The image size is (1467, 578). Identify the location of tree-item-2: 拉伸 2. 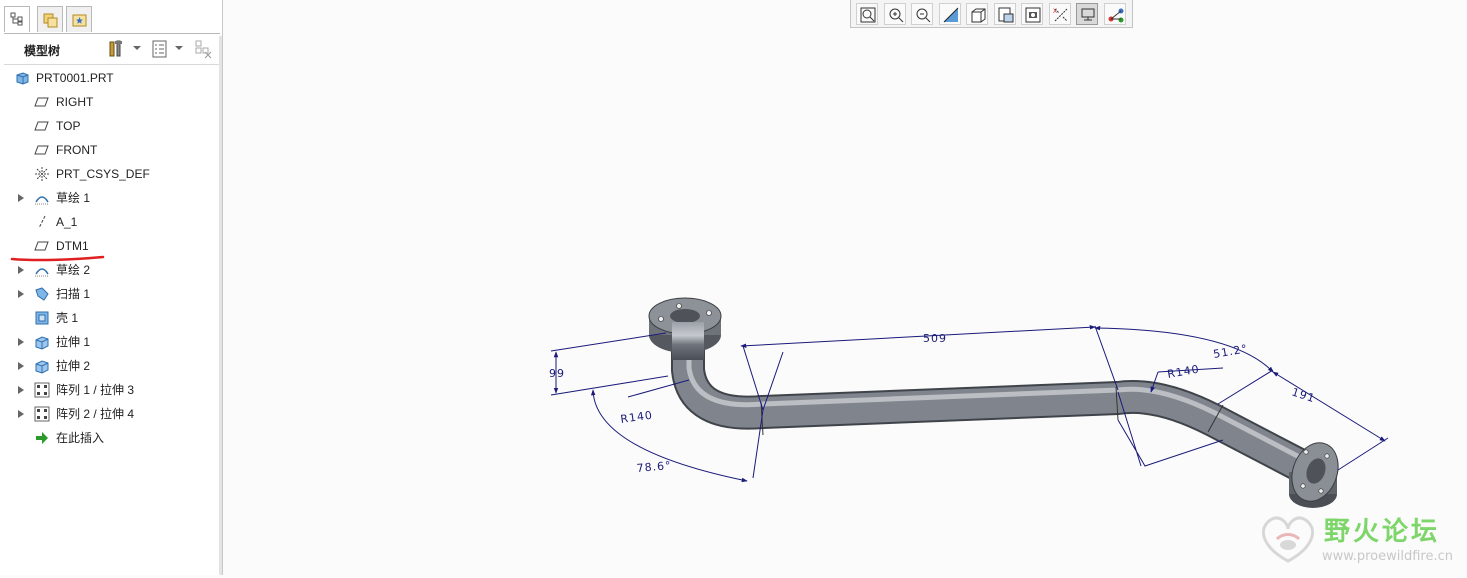
(109, 366).